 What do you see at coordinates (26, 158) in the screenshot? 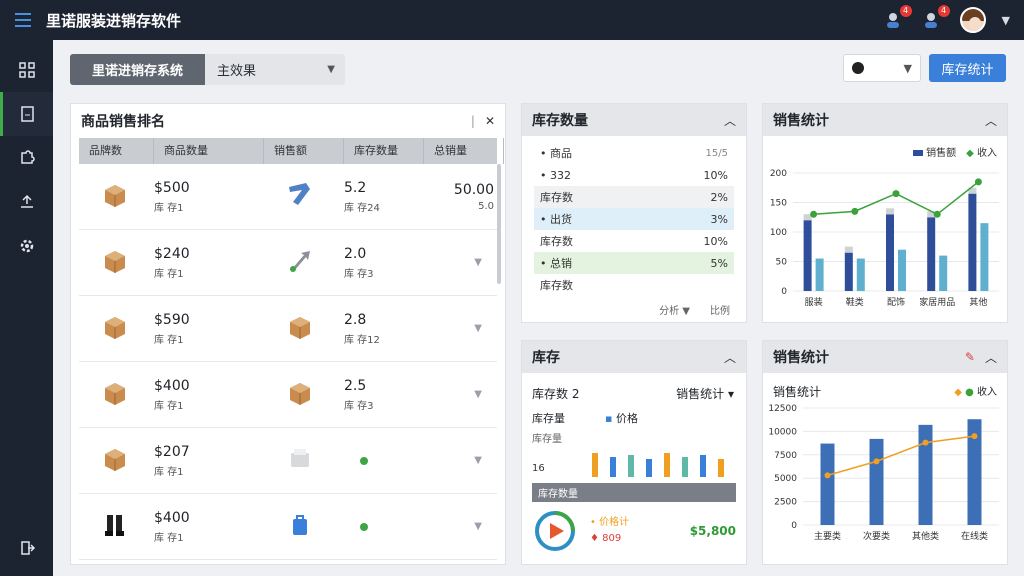
I see `sidebar-item-puzzle` at bounding box center [26, 158].